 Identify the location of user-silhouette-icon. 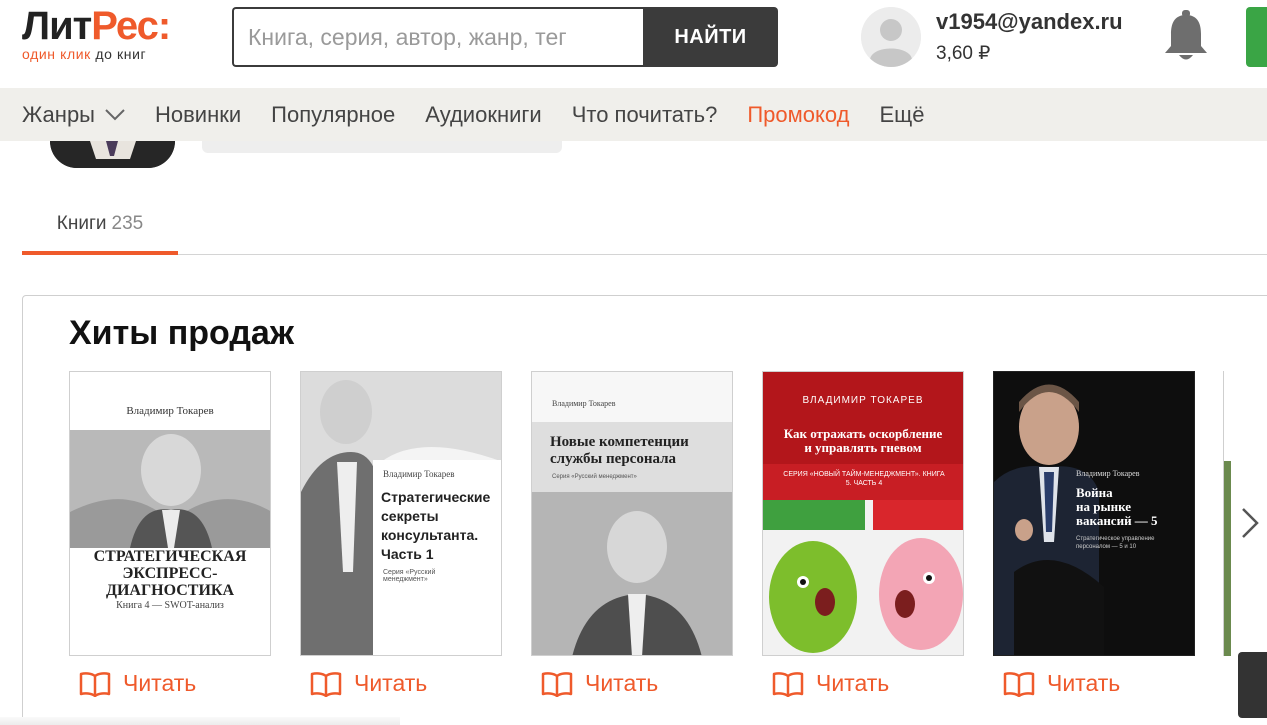
(891, 37).